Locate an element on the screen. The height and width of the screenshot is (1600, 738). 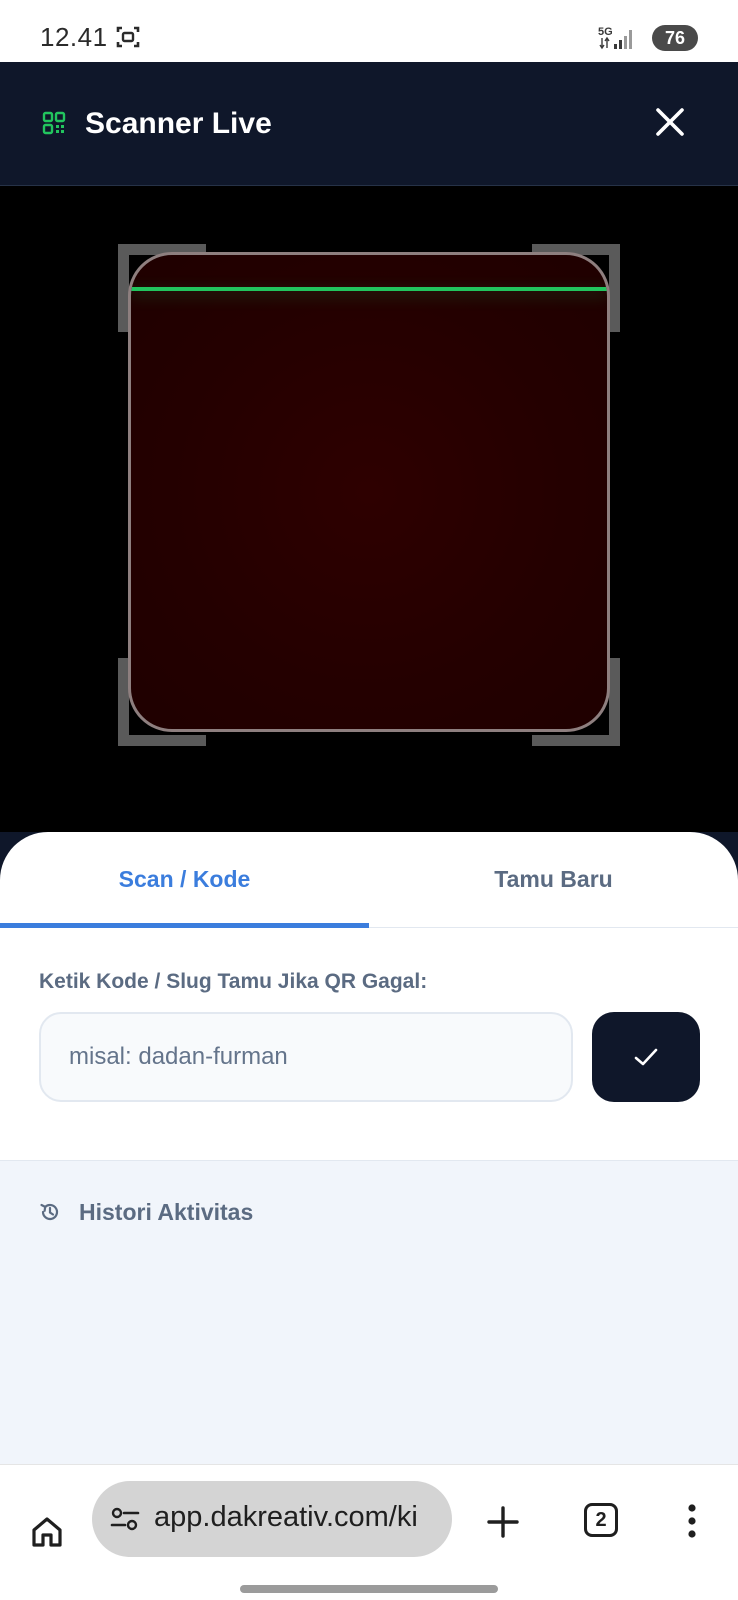
address-bar: app.dakreativ.com/ki is located at coordinates (272, 1519).